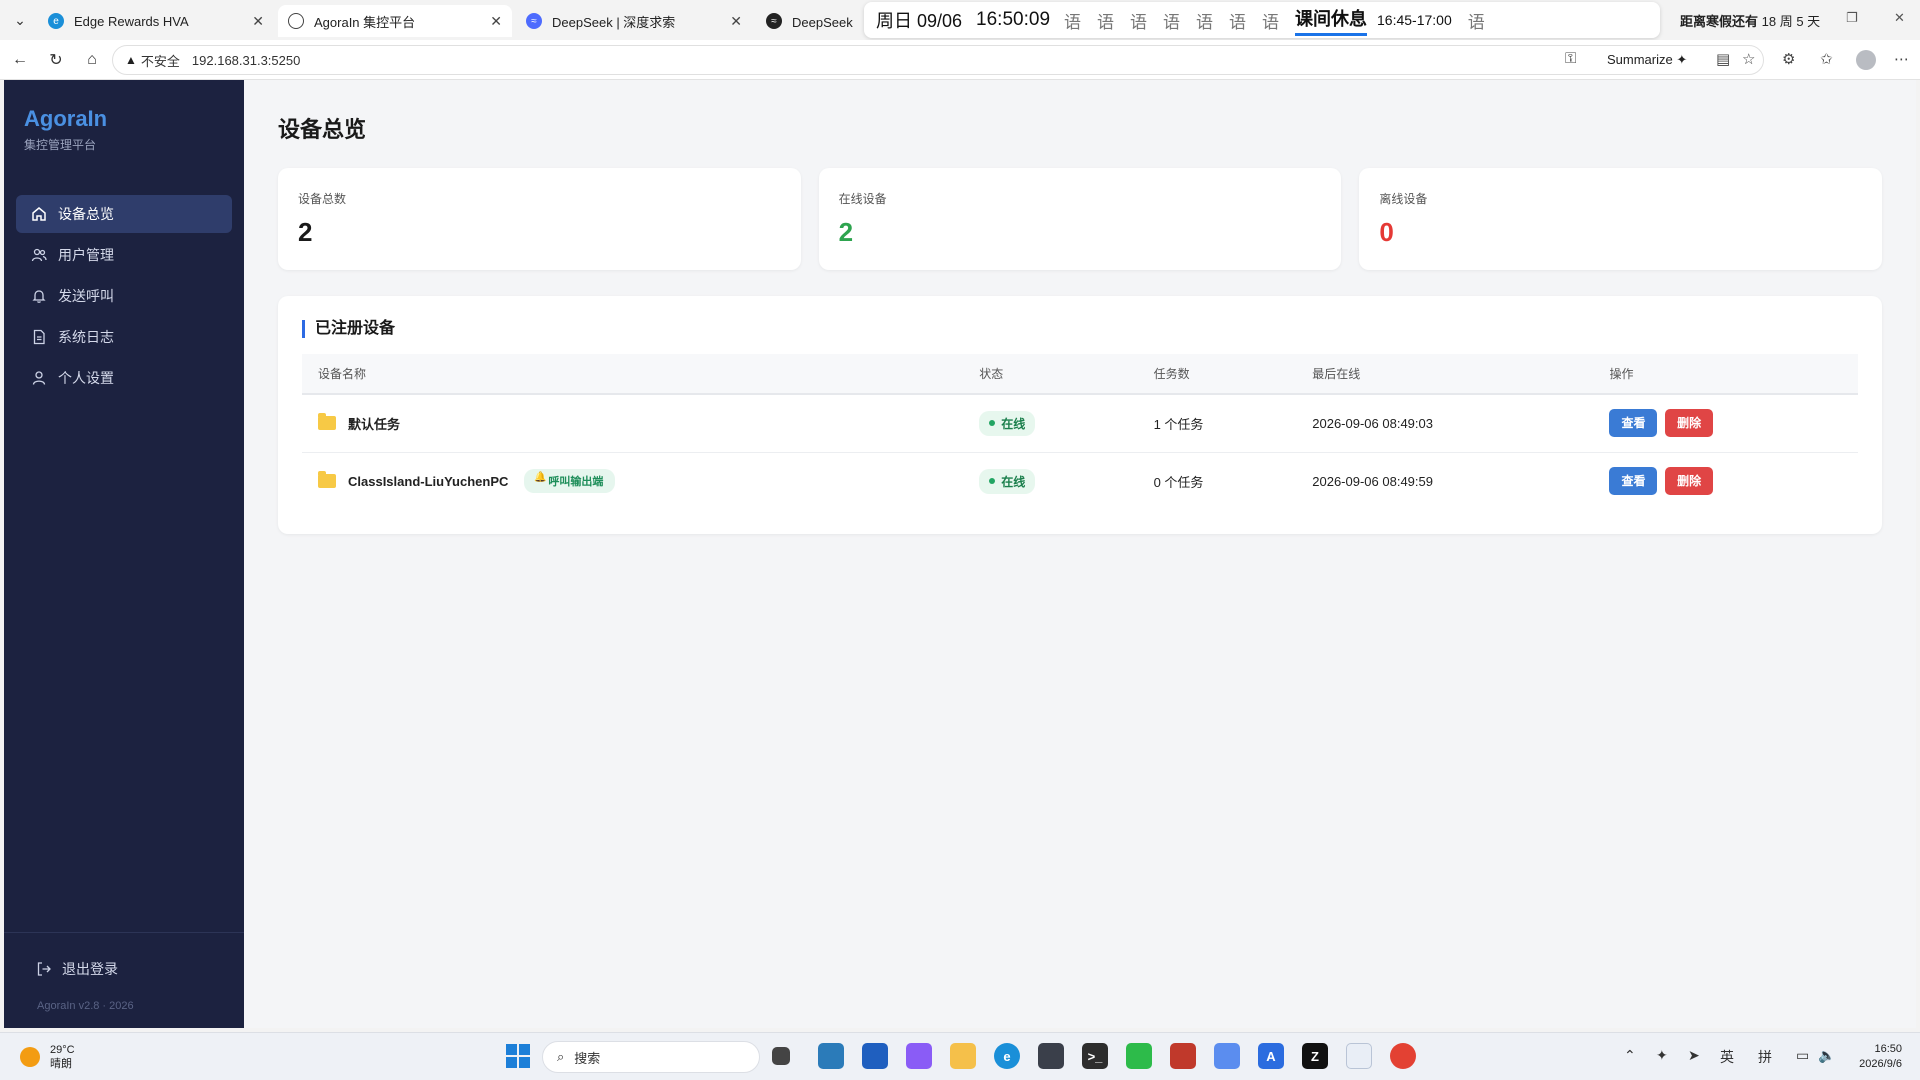 The width and height of the screenshot is (1920, 1080). I want to click on back-arrow-icon: ←, so click(20, 60).